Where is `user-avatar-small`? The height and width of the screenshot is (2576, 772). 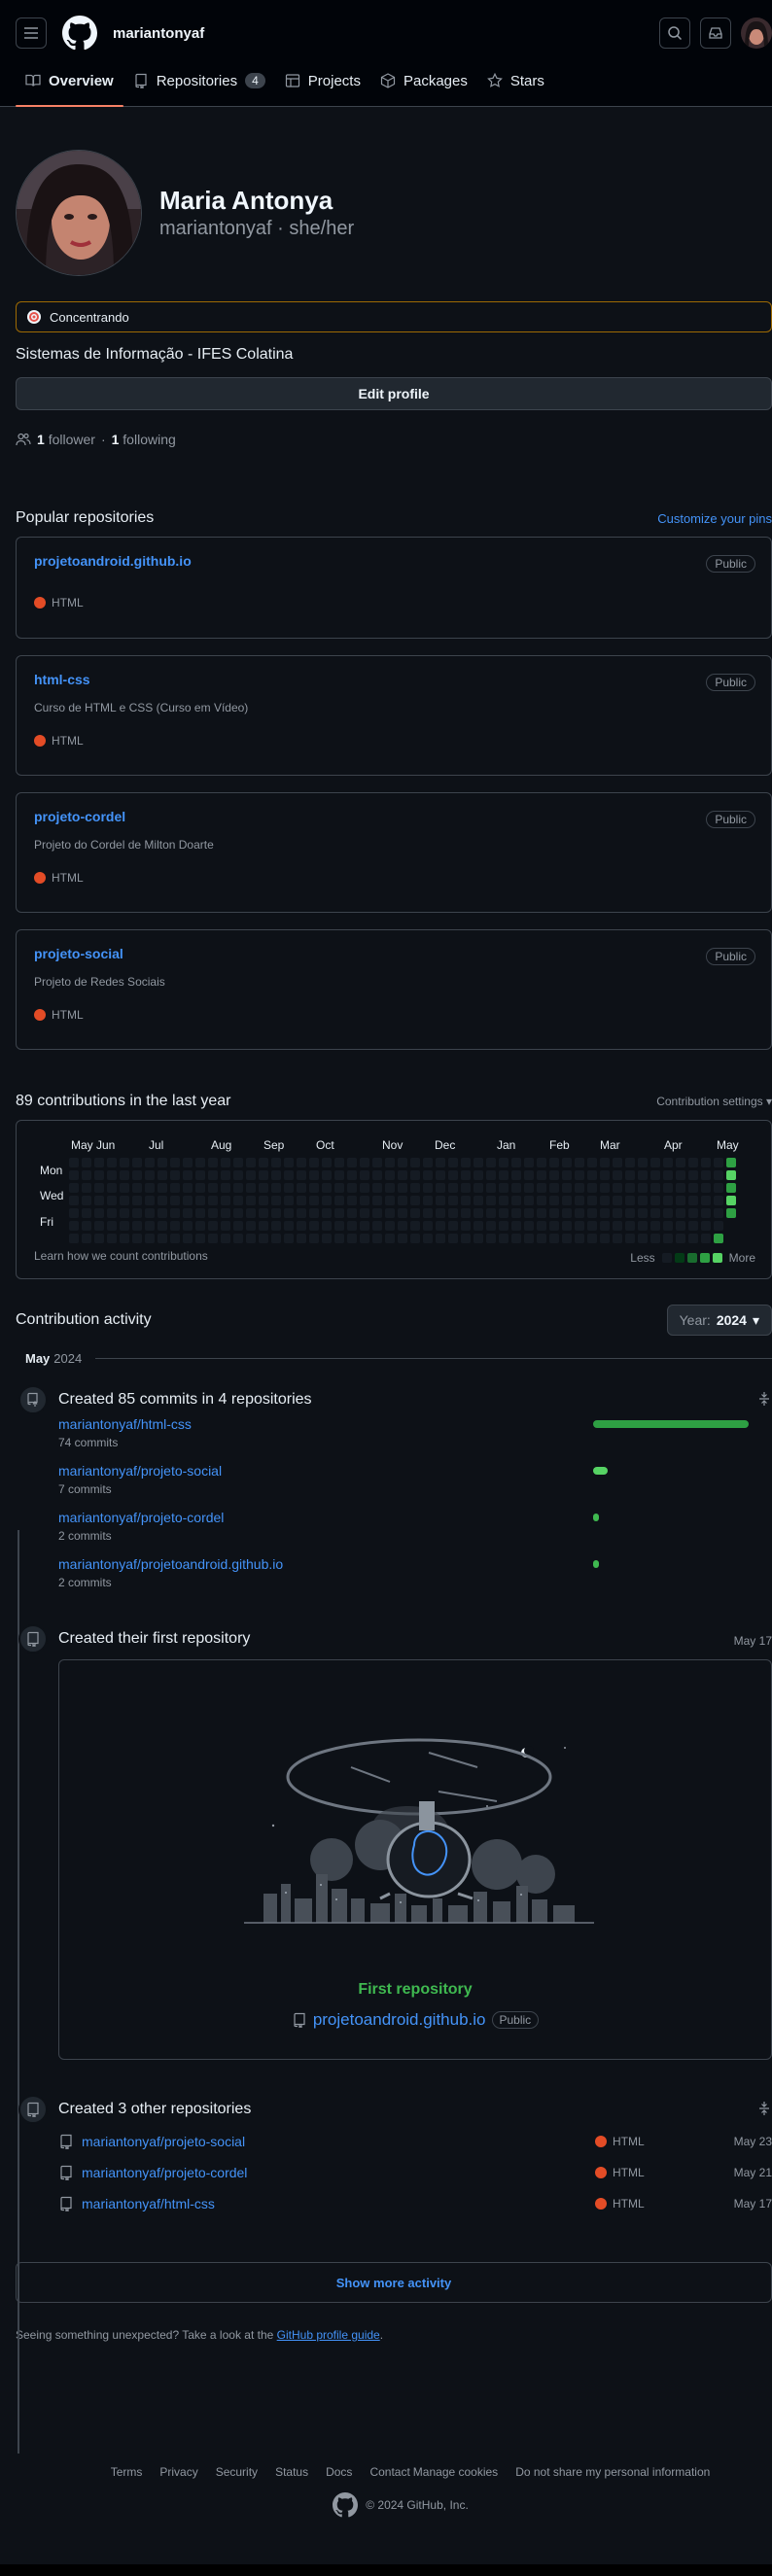 user-avatar-small is located at coordinates (757, 33).